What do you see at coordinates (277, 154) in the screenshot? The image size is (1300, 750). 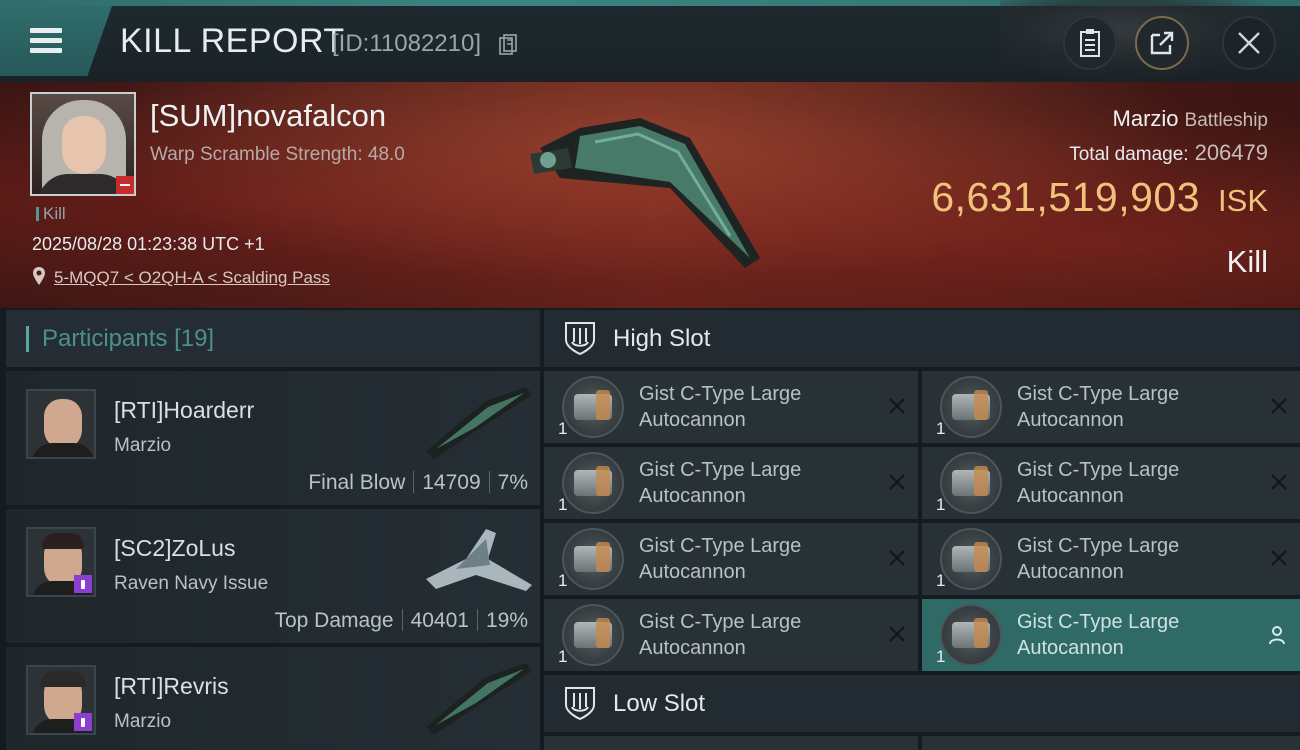 I see `warp-scramble-strength: Warp Scramble Strength: 48.0` at bounding box center [277, 154].